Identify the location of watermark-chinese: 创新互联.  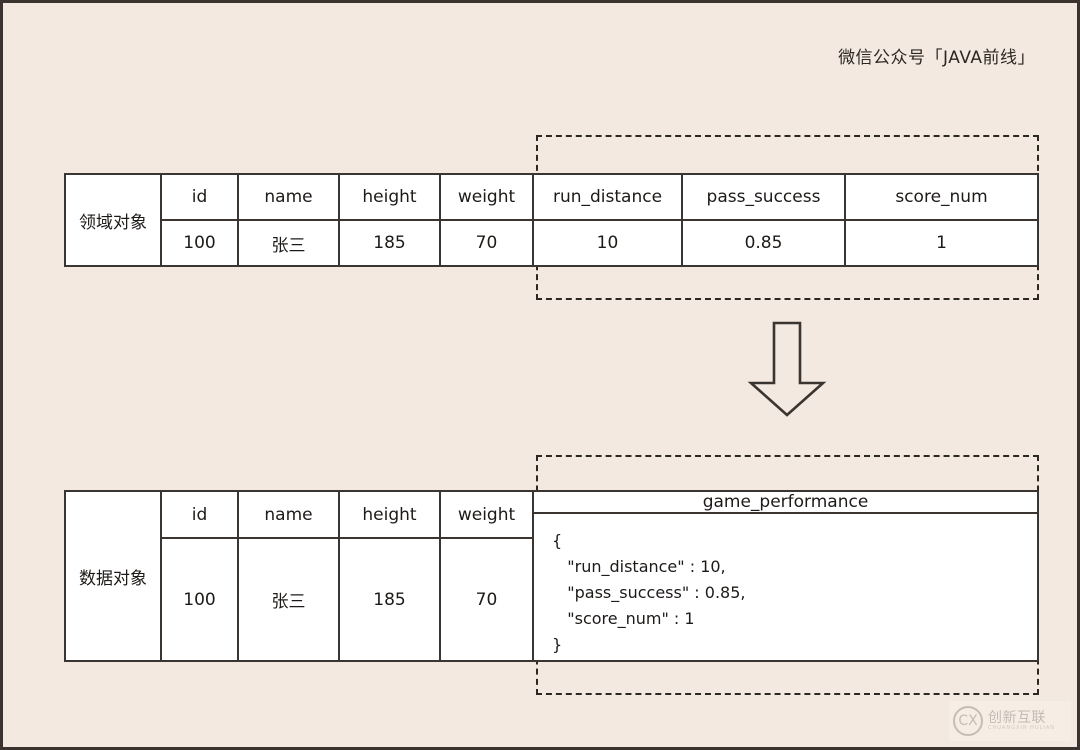
(1017, 718).